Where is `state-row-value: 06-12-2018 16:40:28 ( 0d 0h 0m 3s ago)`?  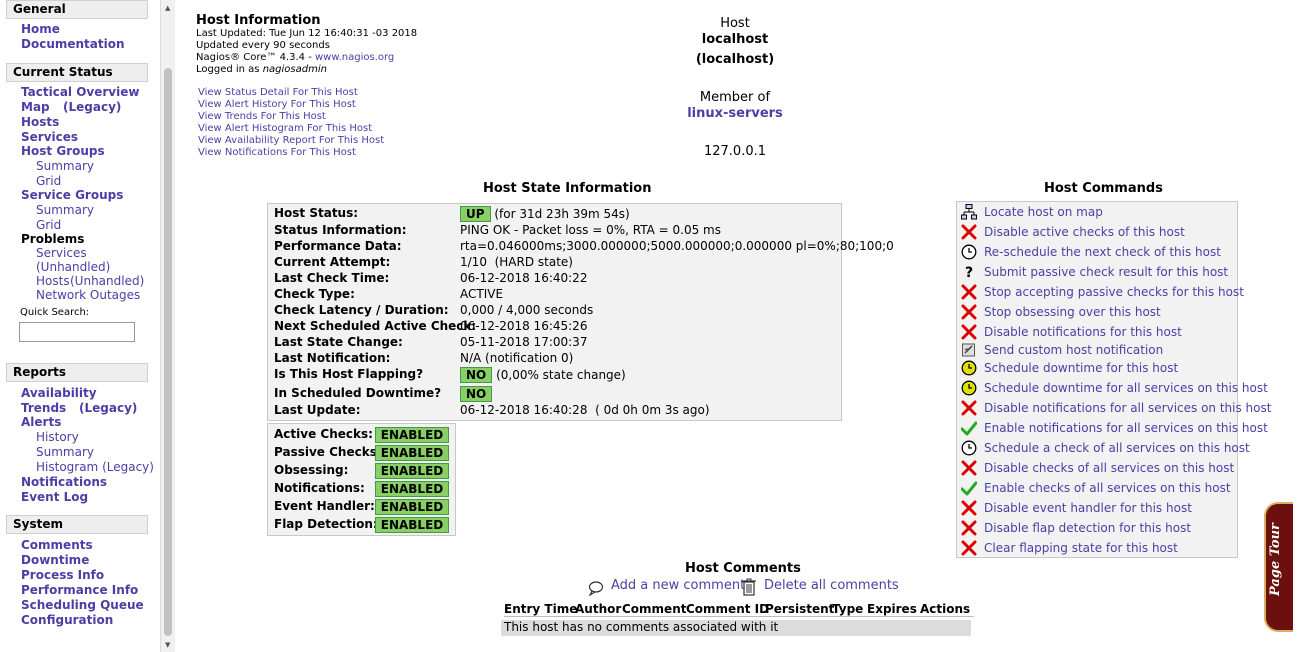
state-row-value: 06-12-2018 16:40:28 ( 0d 0h 0m 3s ago) is located at coordinates (585, 410).